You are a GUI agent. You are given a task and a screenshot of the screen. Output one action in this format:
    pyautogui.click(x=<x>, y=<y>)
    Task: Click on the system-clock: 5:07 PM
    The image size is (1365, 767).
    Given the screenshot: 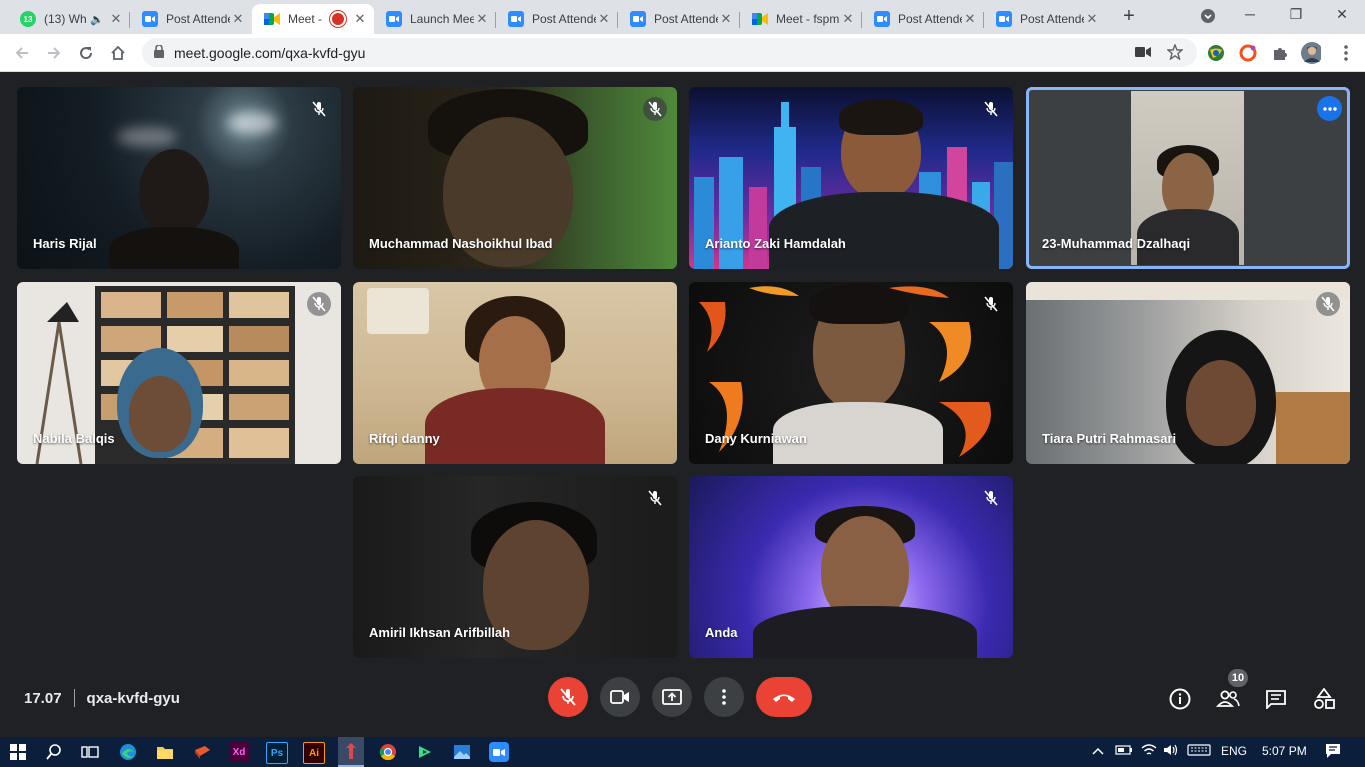 What is the action you would take?
    pyautogui.click(x=1284, y=751)
    